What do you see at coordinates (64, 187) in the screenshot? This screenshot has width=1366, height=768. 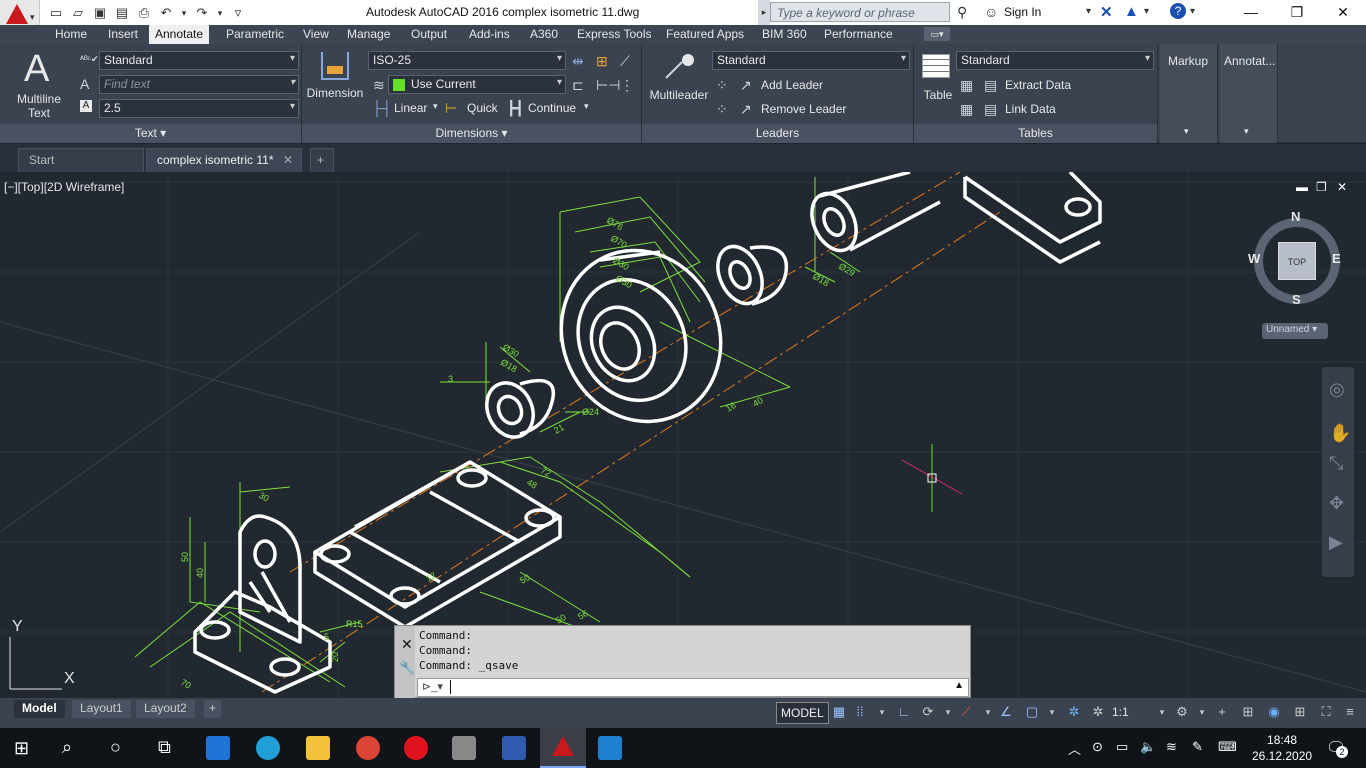 I see `viewport-controls: [−][Top][2D Wireframe]` at bounding box center [64, 187].